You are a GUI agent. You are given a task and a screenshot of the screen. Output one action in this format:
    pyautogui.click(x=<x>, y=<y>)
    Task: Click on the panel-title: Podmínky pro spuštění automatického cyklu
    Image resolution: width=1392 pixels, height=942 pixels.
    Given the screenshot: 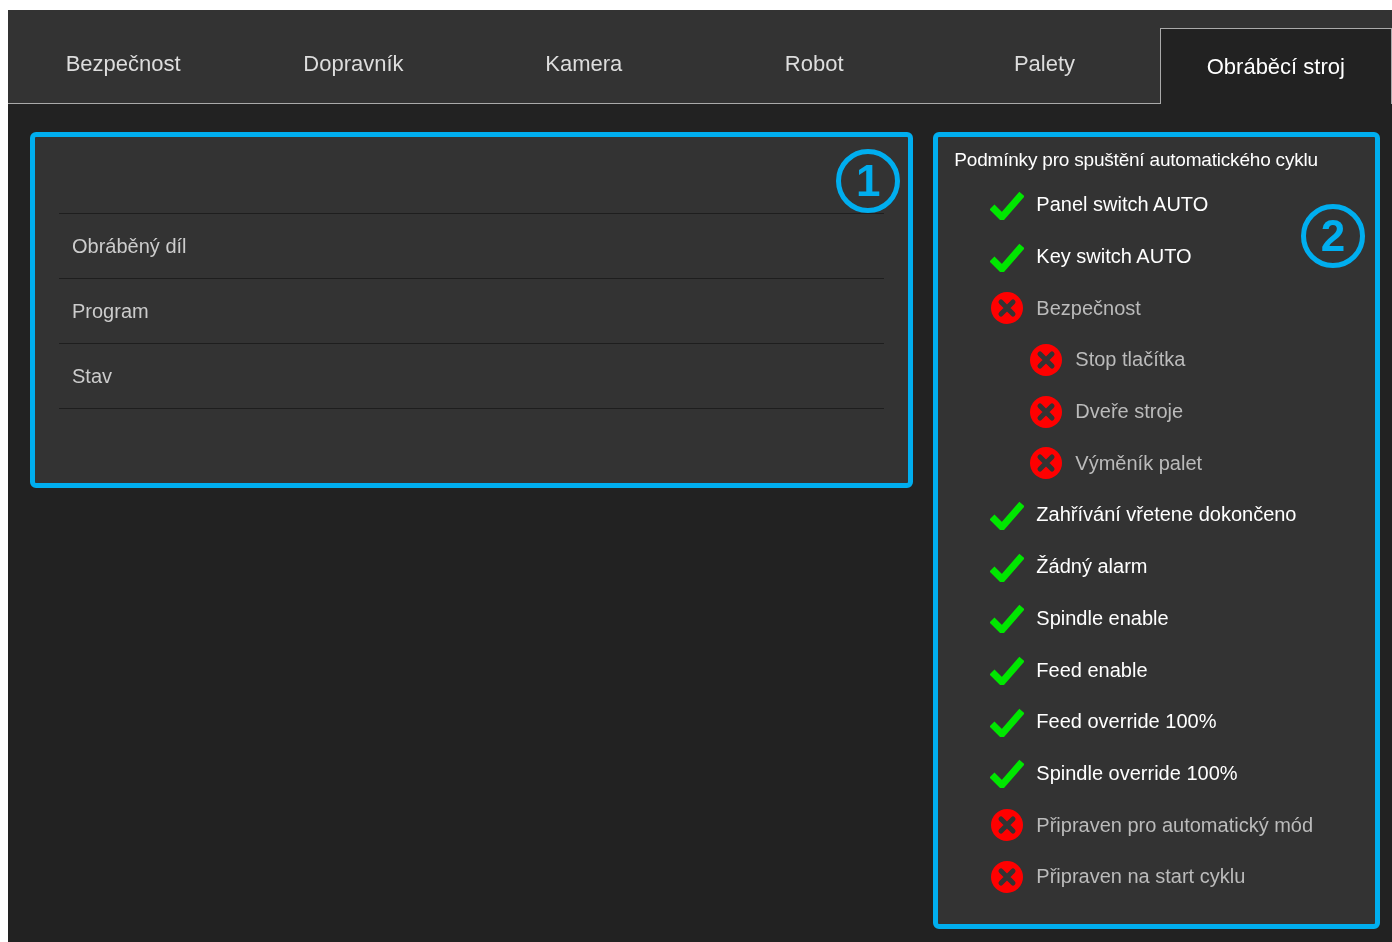 What is the action you would take?
    pyautogui.click(x=1136, y=160)
    